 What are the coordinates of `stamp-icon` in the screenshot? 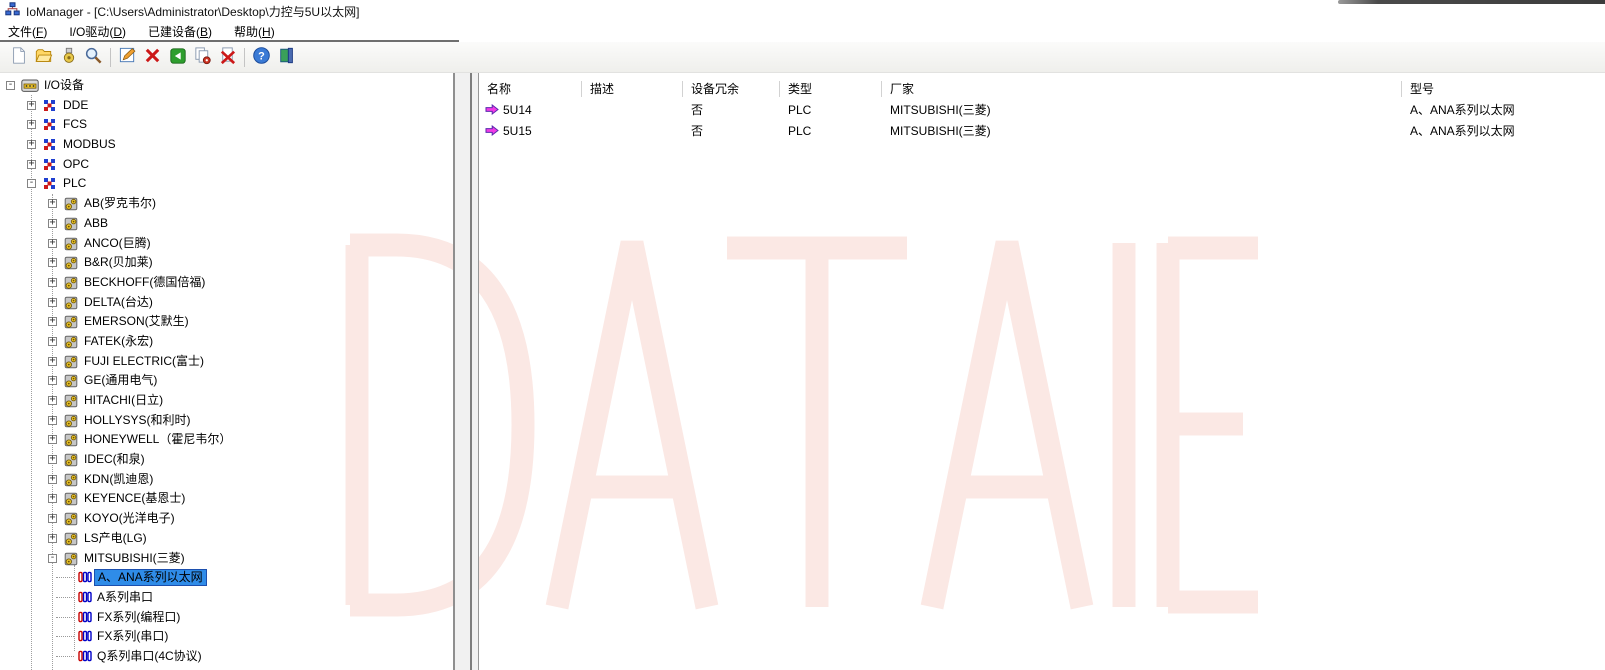 It's located at (69, 57).